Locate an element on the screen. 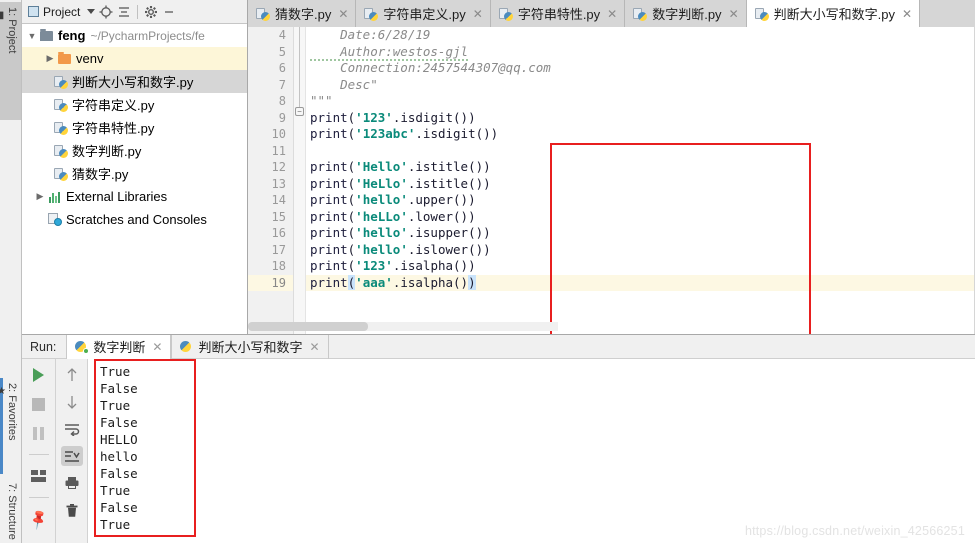 The image size is (975, 543). tree-item-shuzi-panduan: 数字判断.py is located at coordinates (134, 150).